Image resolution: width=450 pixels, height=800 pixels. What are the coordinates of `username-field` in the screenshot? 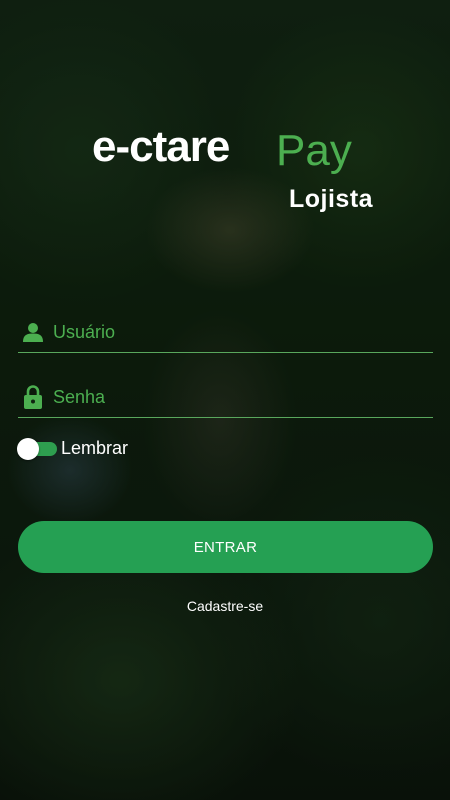 It's located at (225, 332).